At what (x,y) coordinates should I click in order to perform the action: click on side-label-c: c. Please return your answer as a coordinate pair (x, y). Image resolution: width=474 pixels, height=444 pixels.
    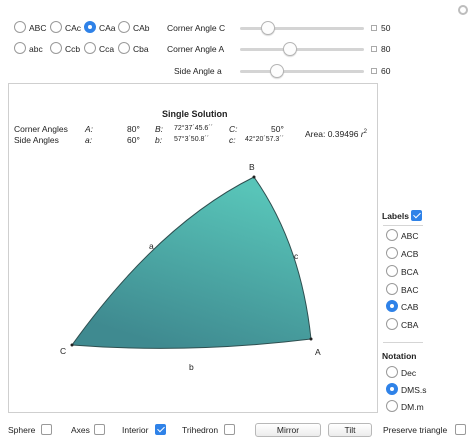
    Looking at the image, I should click on (296, 256).